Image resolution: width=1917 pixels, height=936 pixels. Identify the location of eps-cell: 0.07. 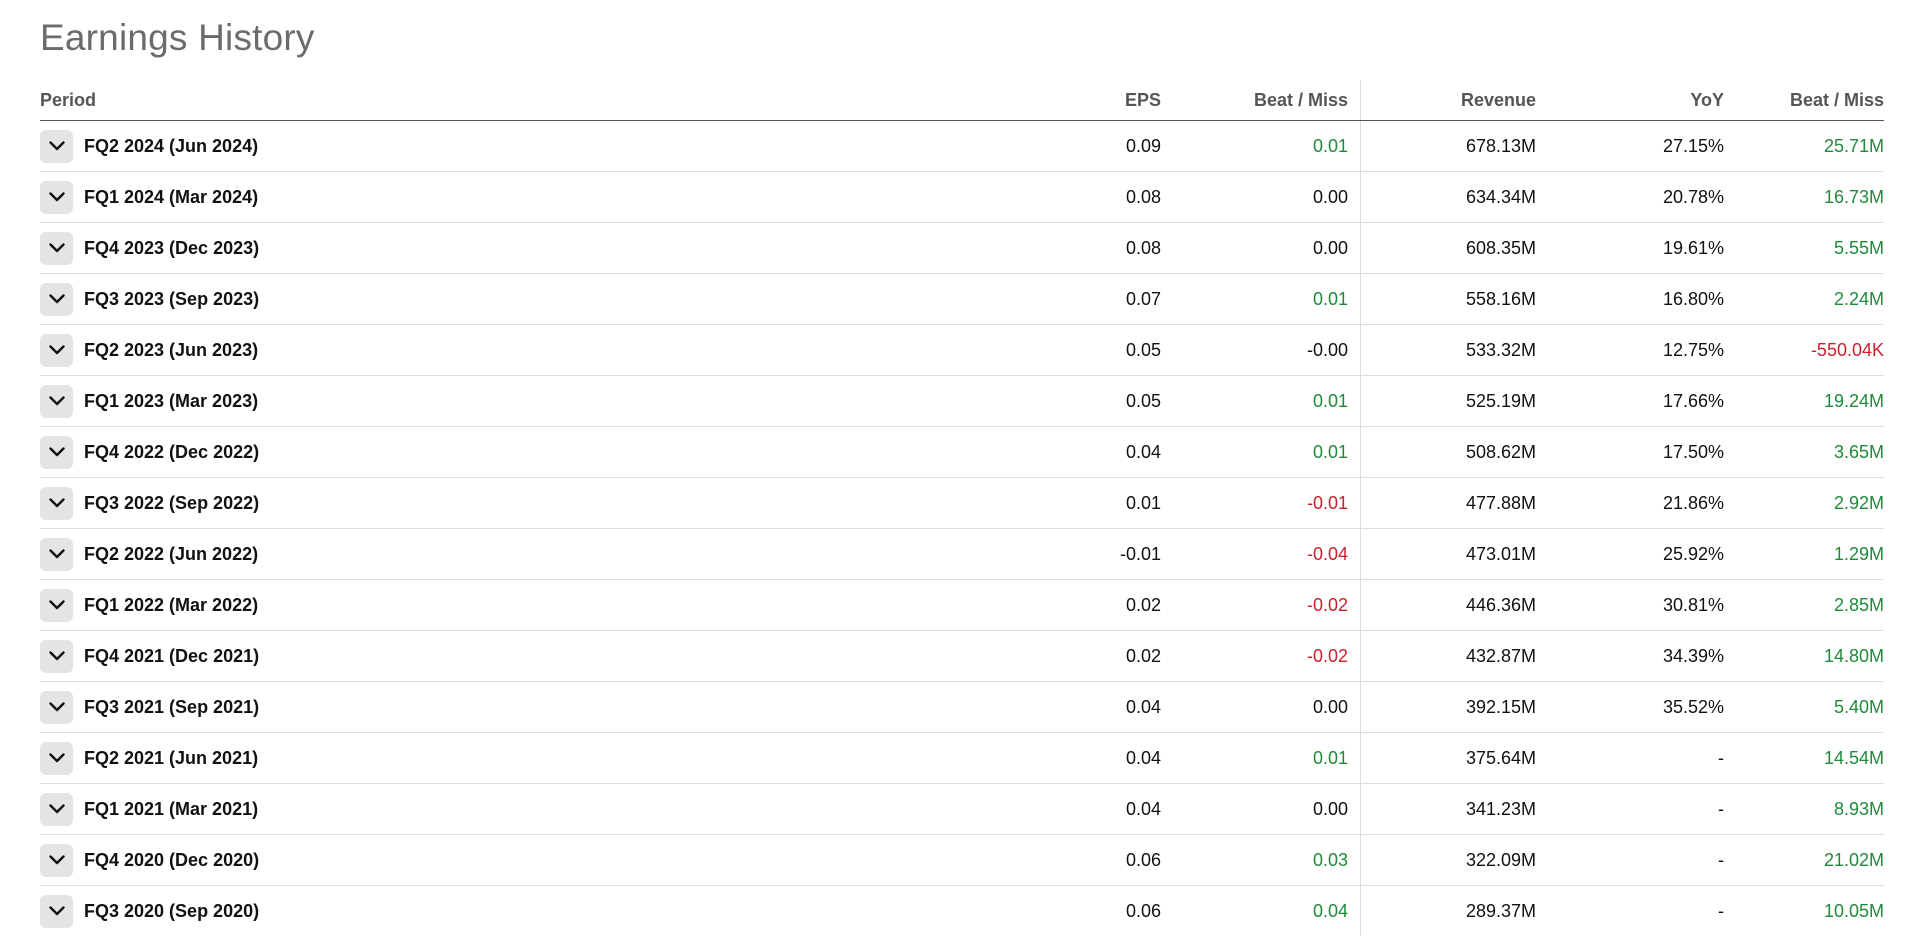
(1106, 299).